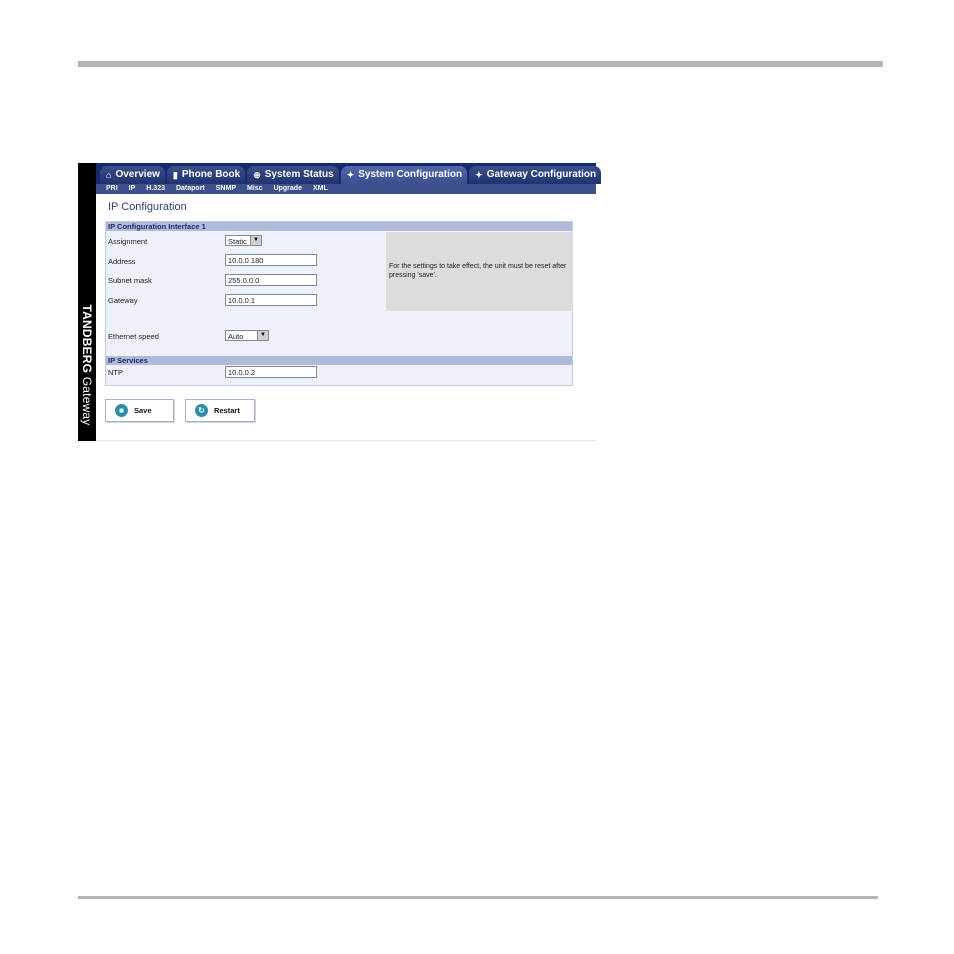 This screenshot has width=954, height=954. What do you see at coordinates (410, 174) in the screenshot?
I see `tab-label: System Configuration` at bounding box center [410, 174].